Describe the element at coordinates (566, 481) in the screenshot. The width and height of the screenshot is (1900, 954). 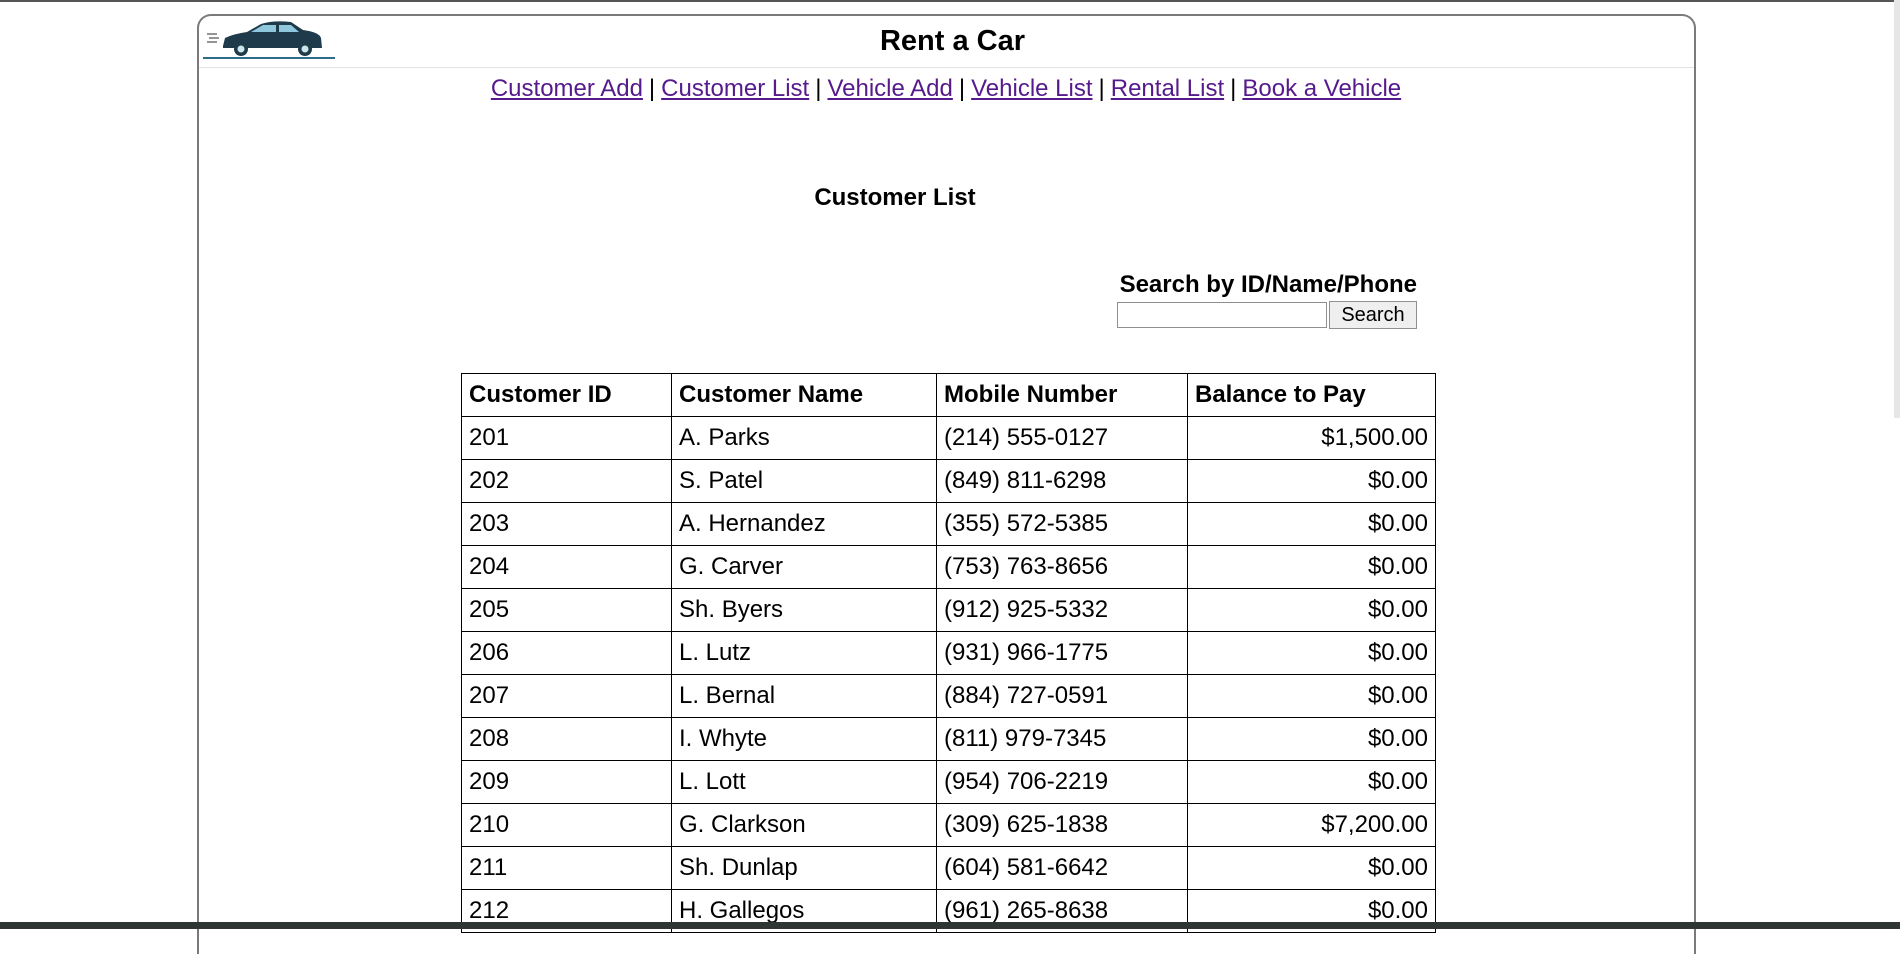
I see `cell-customer-id: 202` at that location.